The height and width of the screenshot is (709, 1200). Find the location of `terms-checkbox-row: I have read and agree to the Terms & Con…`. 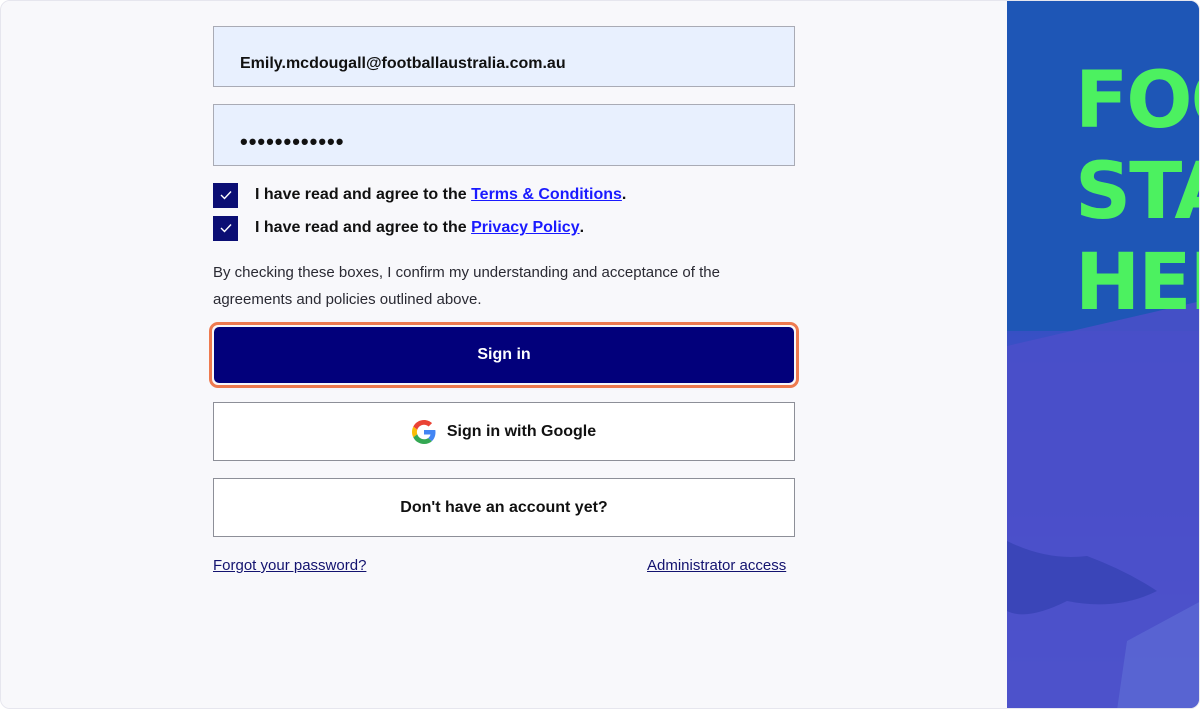

terms-checkbox-row: I have read and agree to the Terms & Con… is located at coordinates (419, 195).